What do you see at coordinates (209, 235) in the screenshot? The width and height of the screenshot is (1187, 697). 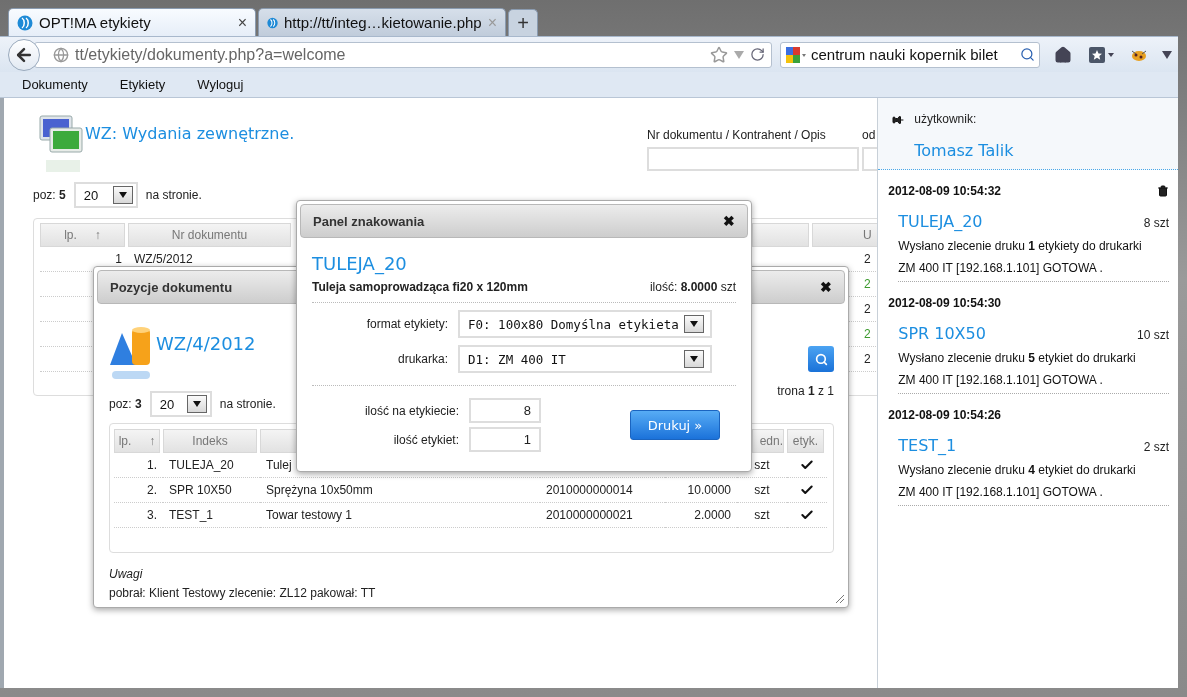 I see `column-header: Nr dokumentu` at bounding box center [209, 235].